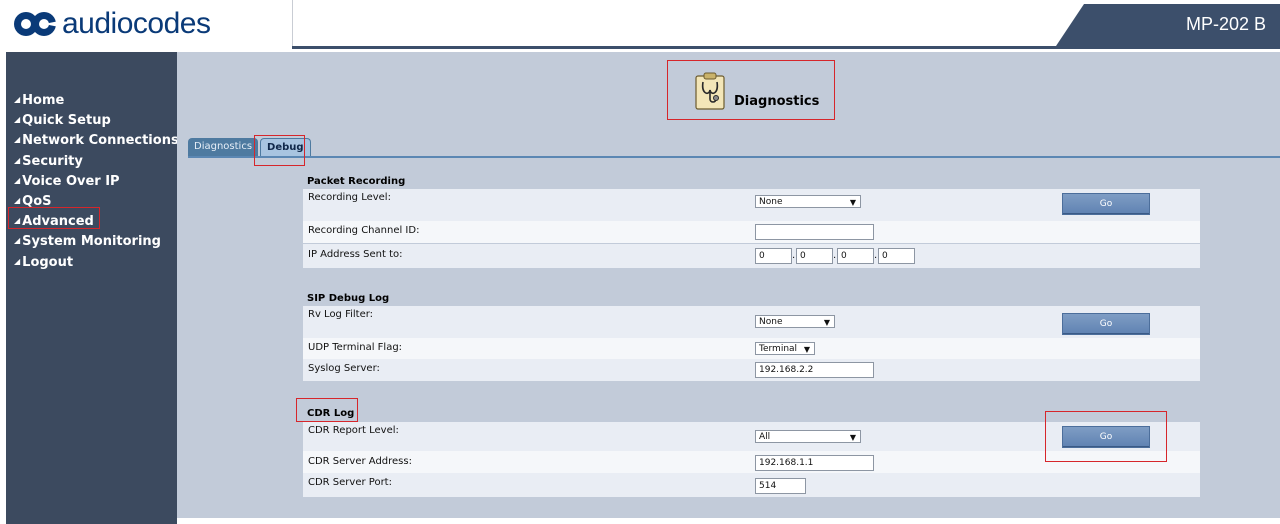 The image size is (1280, 524). Describe the element at coordinates (348, 298) in the screenshot. I see `section-title-sip-debug-log: SIP Debug Log` at that location.